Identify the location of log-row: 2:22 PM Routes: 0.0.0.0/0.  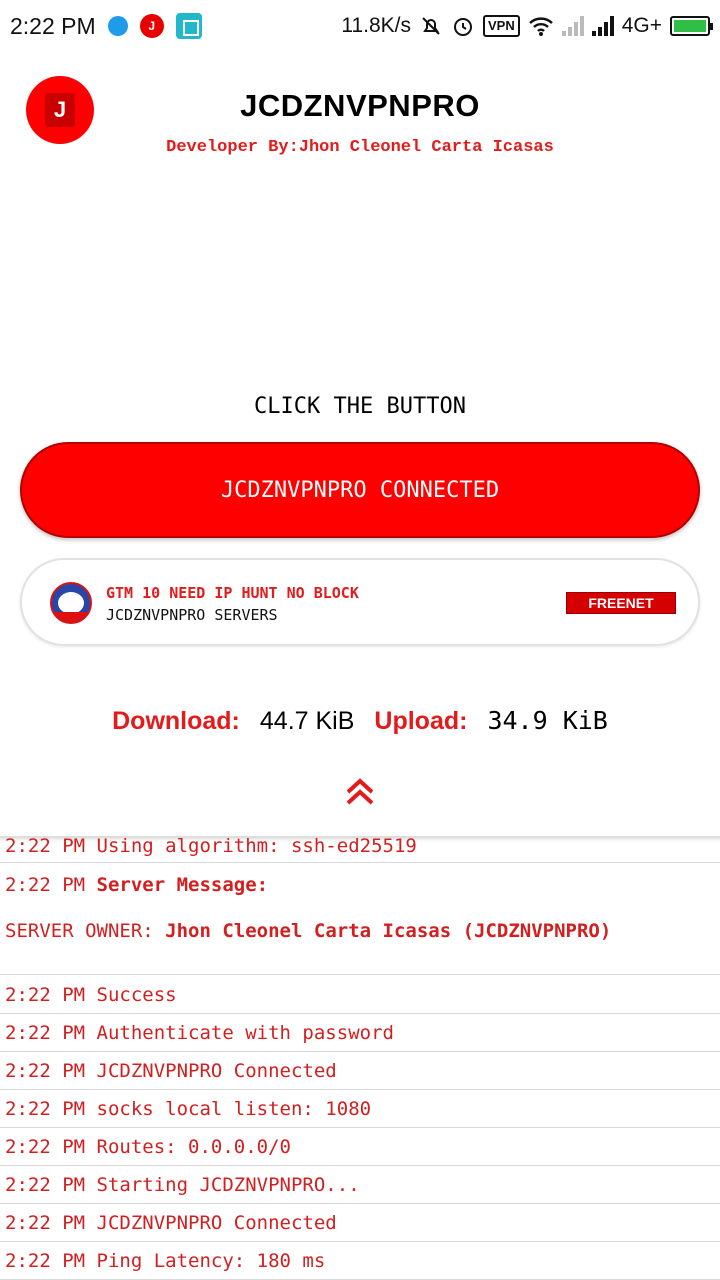
(360, 1147).